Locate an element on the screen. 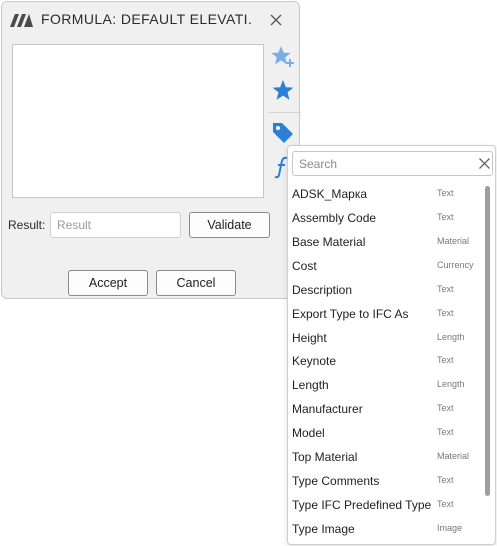 Image resolution: width=497 pixels, height=546 pixels. search-input is located at coordinates (380, 163).